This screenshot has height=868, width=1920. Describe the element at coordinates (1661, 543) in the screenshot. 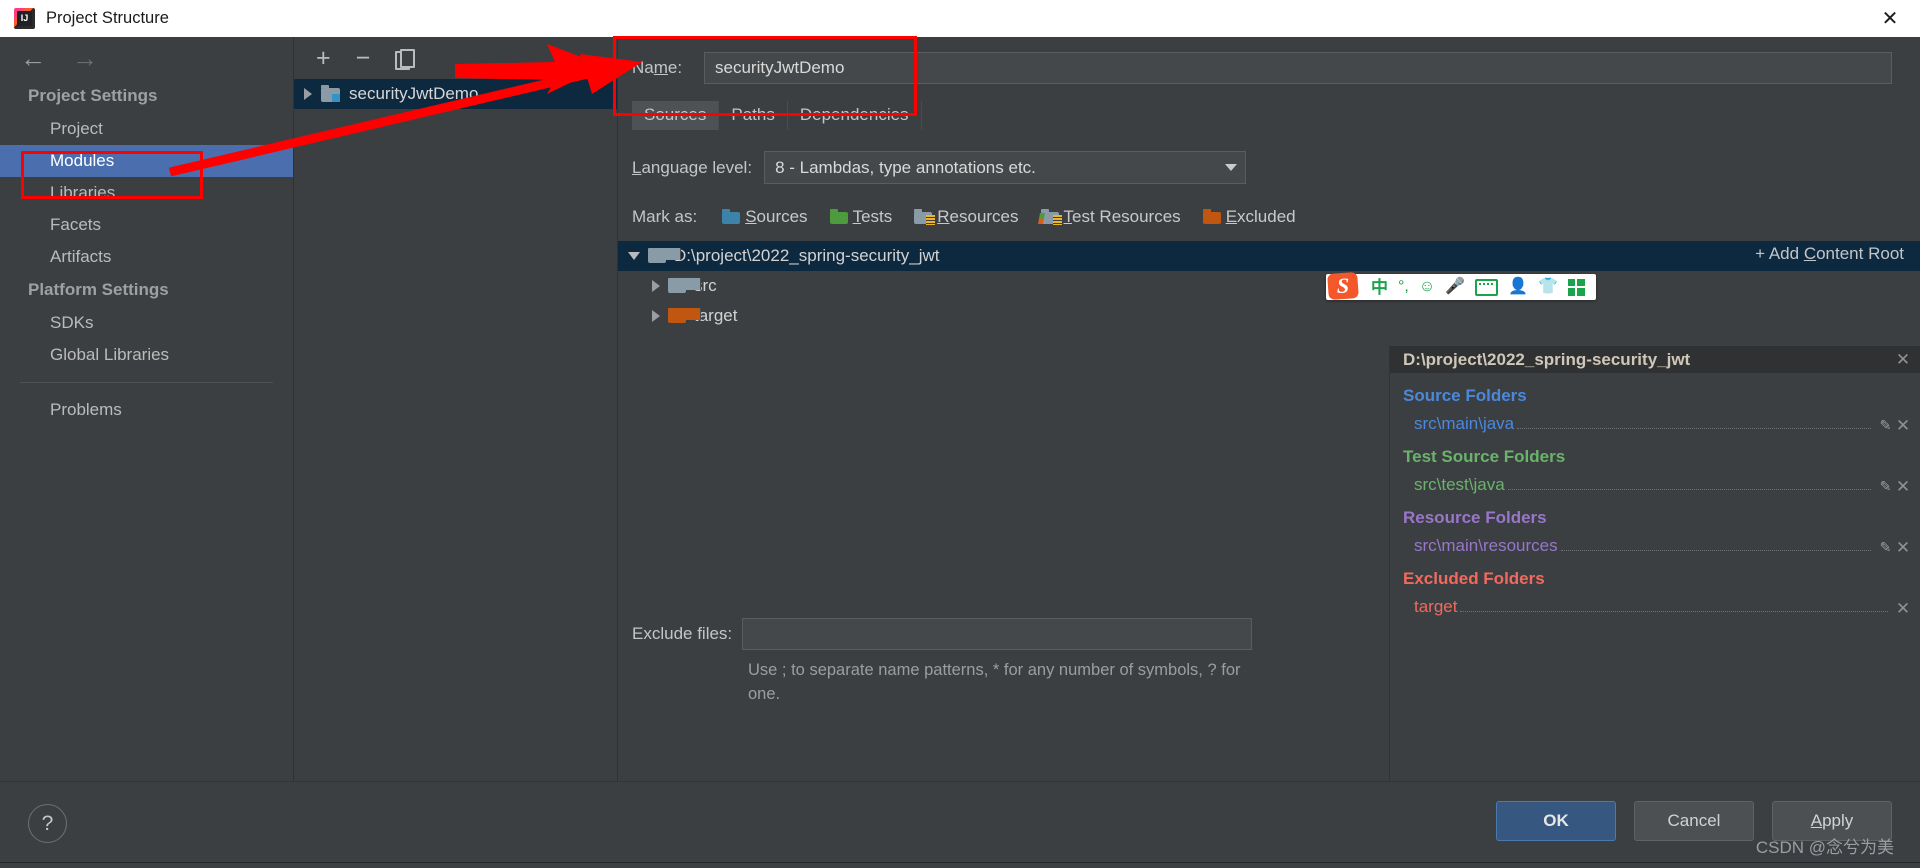

I see `details-folder-item: src\main\resources ✎ ✕` at that location.